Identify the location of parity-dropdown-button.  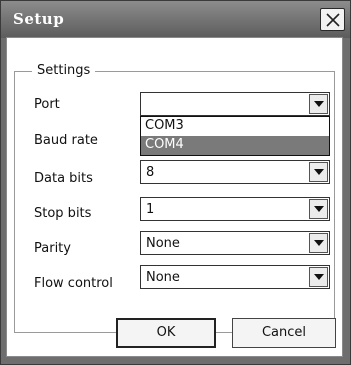
(318, 243).